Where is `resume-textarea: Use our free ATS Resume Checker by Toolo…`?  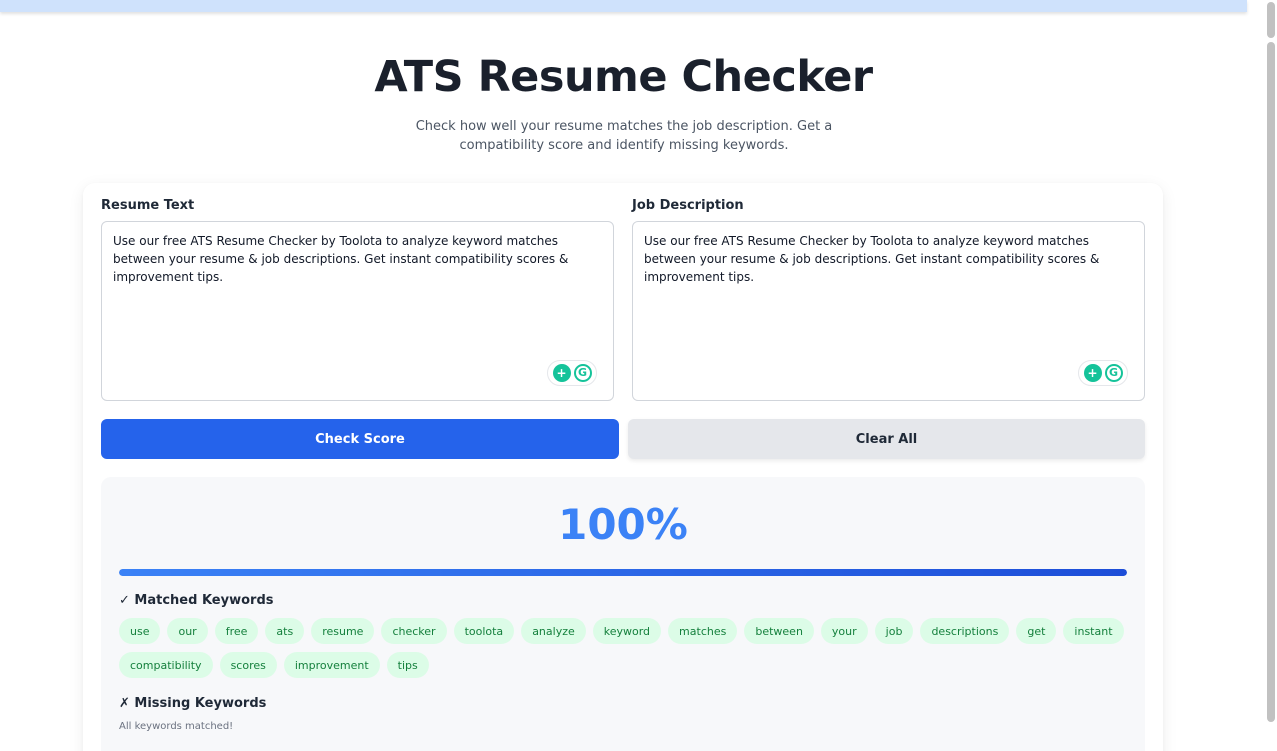
resume-textarea: Use our free ATS Resume Checker by Toolo… is located at coordinates (357, 311).